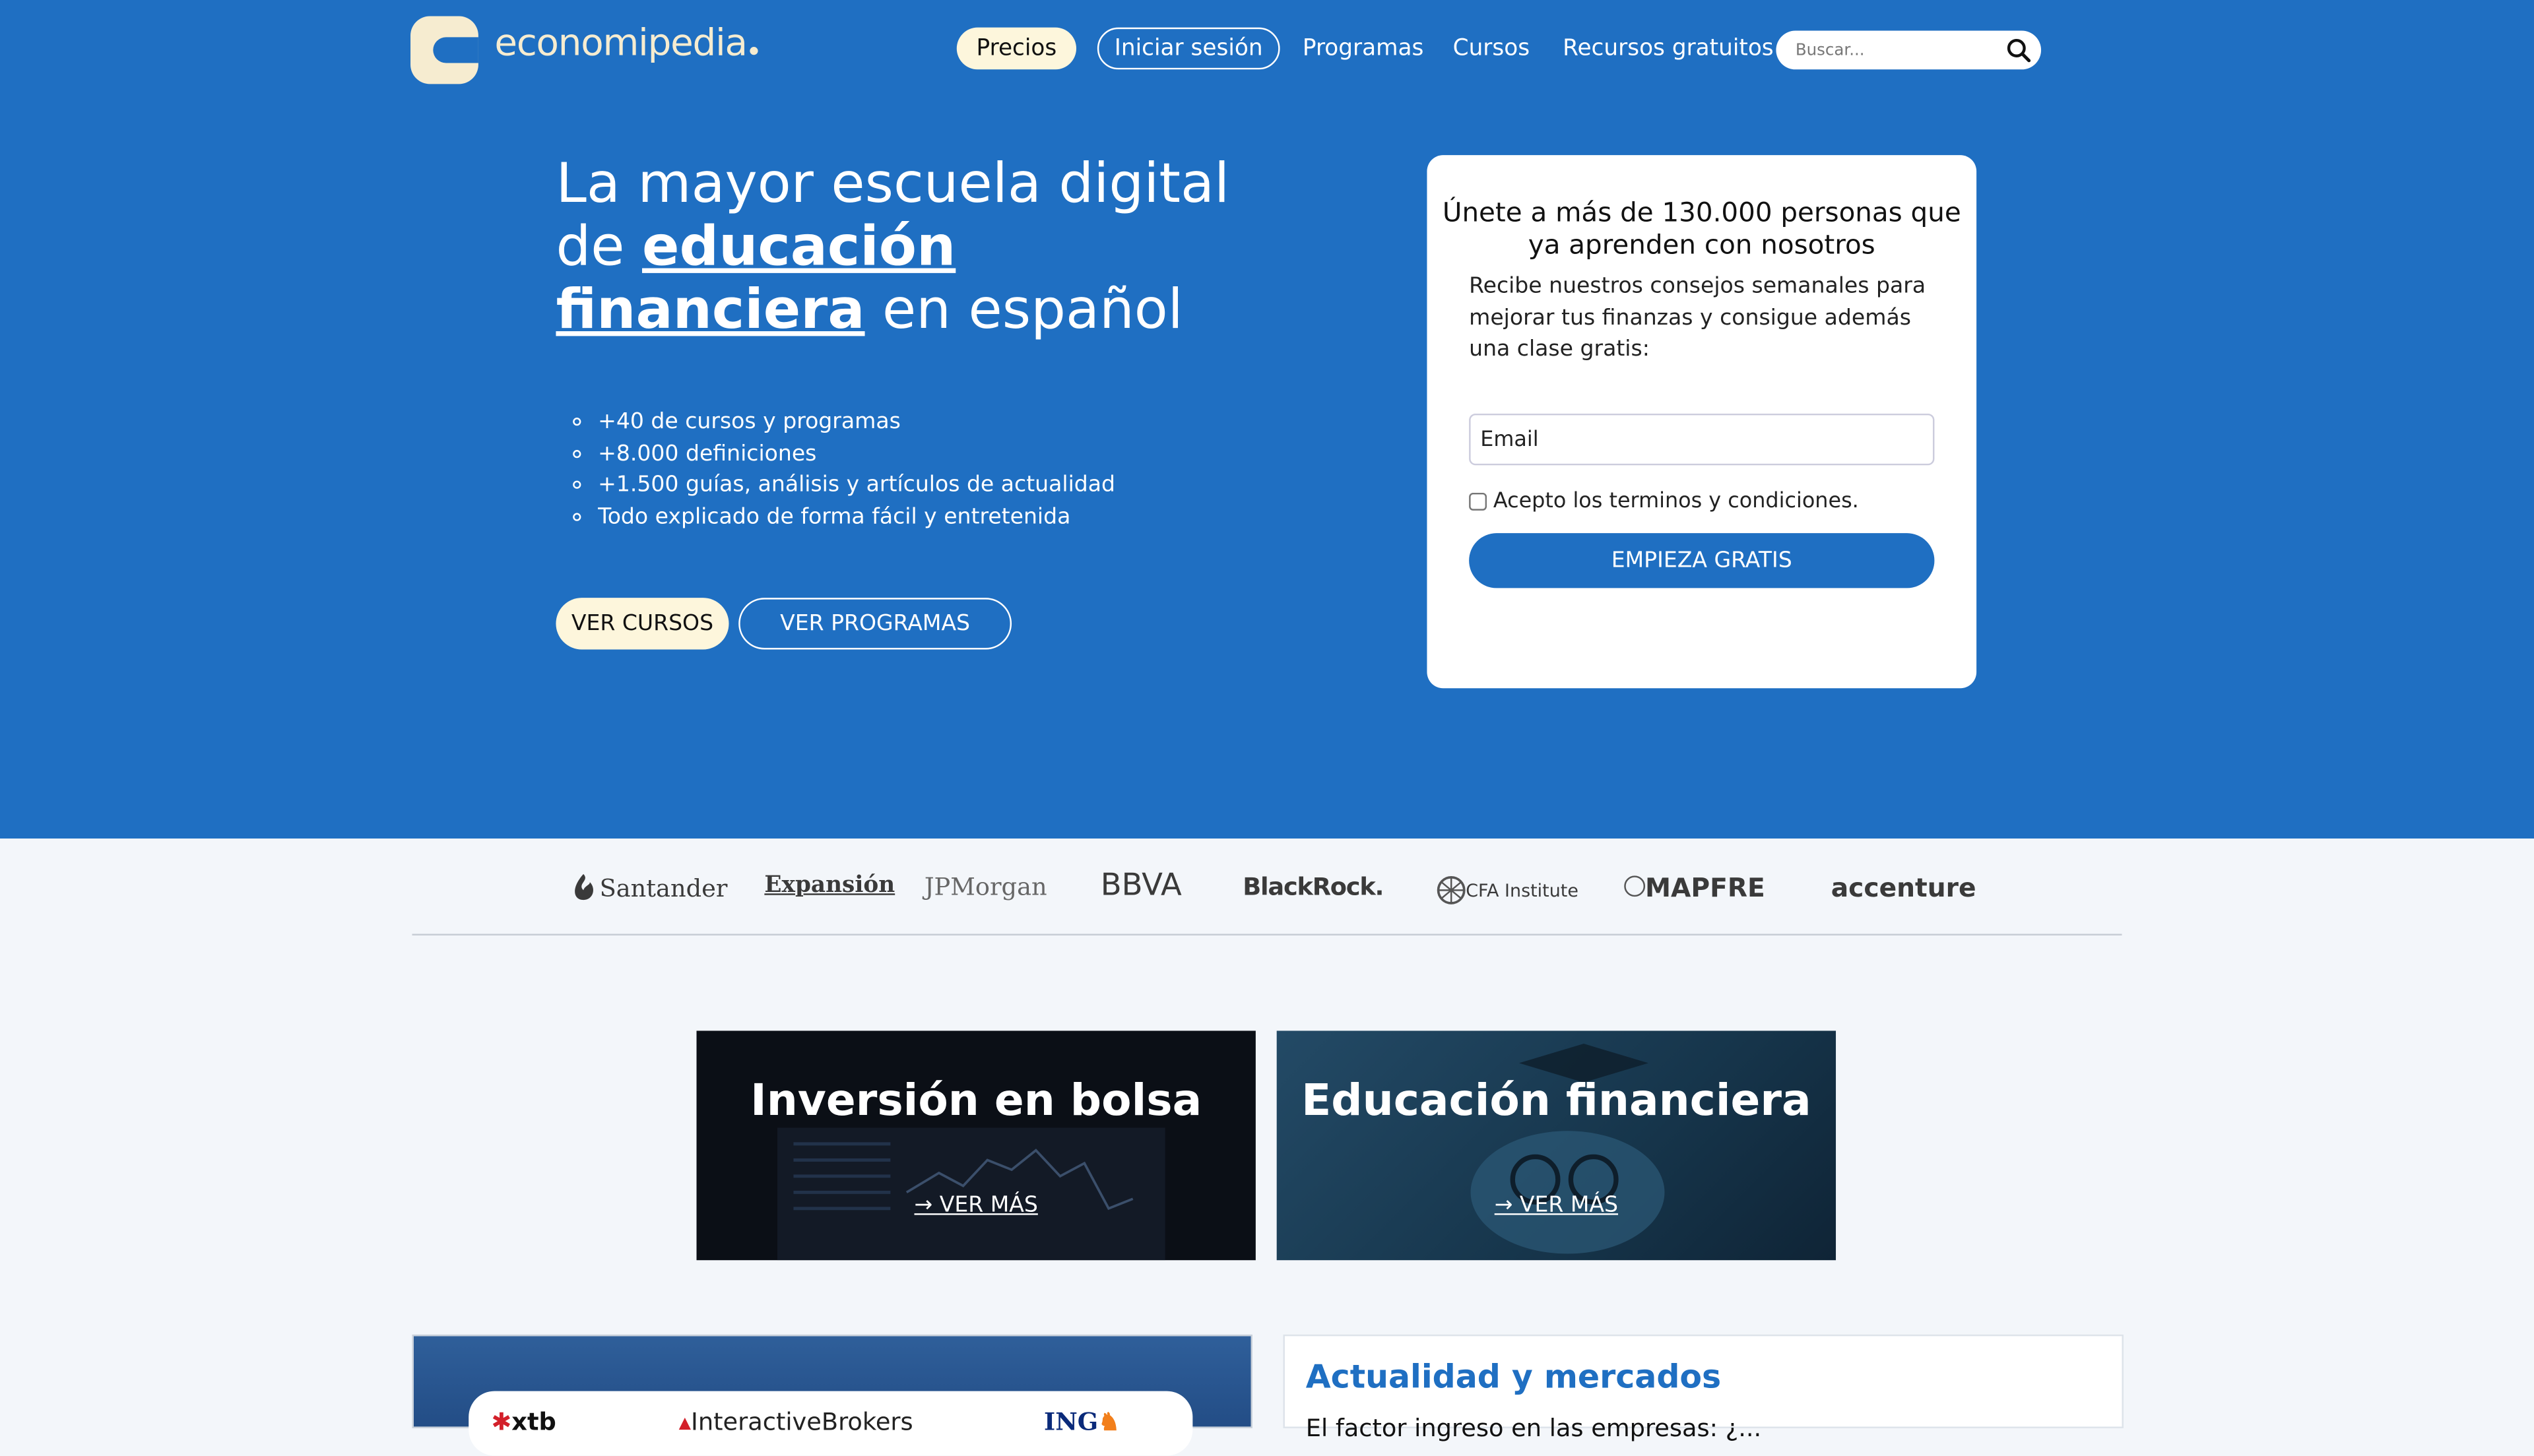 Image resolution: width=2534 pixels, height=1456 pixels. Describe the element at coordinates (1702, 560) in the screenshot. I see `empieza-gratis-button: EMPIEZA GRATIS` at that location.